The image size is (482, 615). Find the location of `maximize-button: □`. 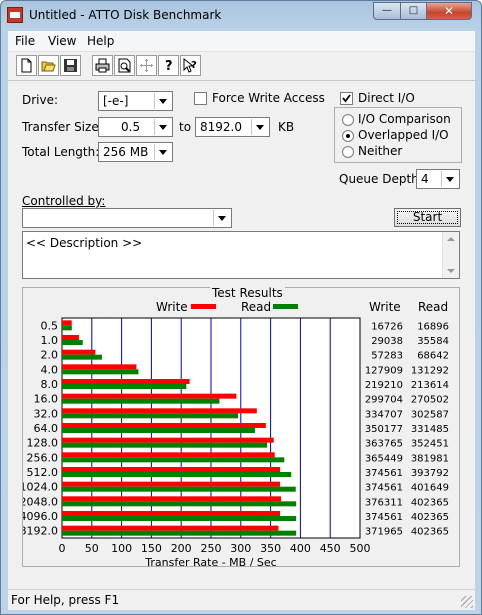

maximize-button: □ is located at coordinates (413, 11).